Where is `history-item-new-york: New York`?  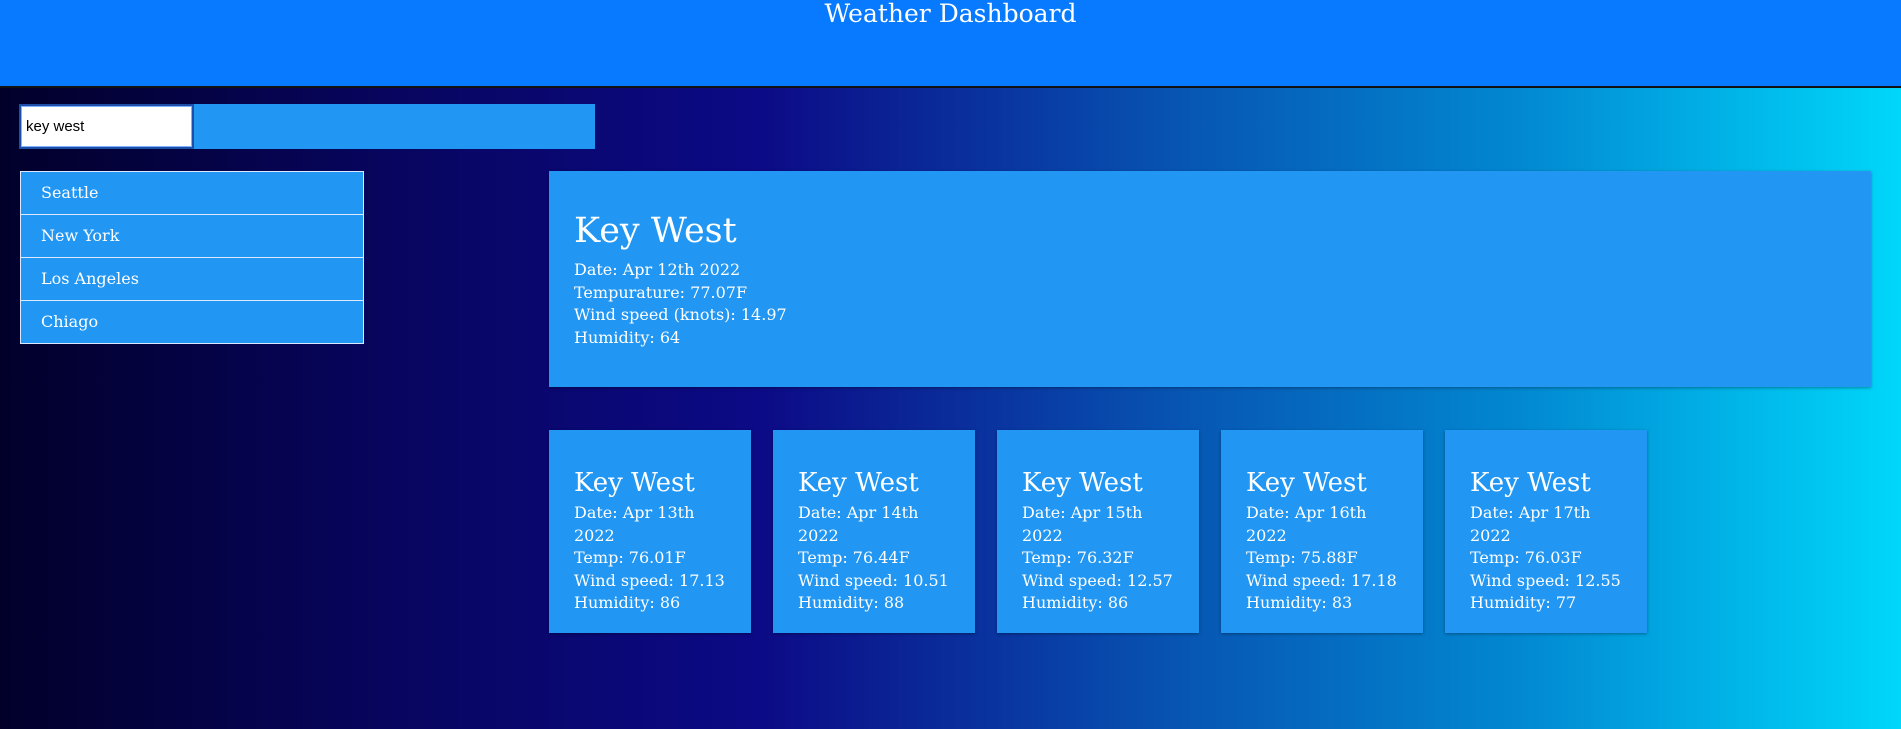
history-item-new-york: New York is located at coordinates (192, 236).